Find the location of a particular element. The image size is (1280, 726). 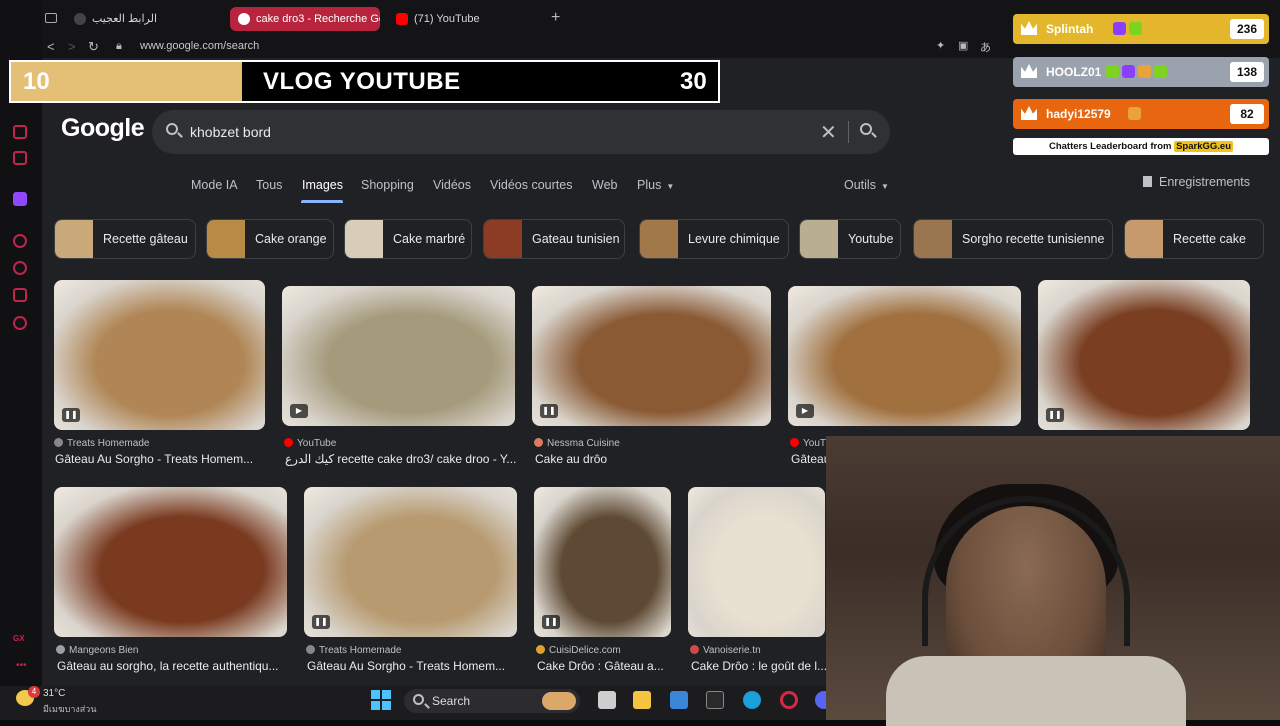

tab-tous: Tous is located at coordinates (269, 185).